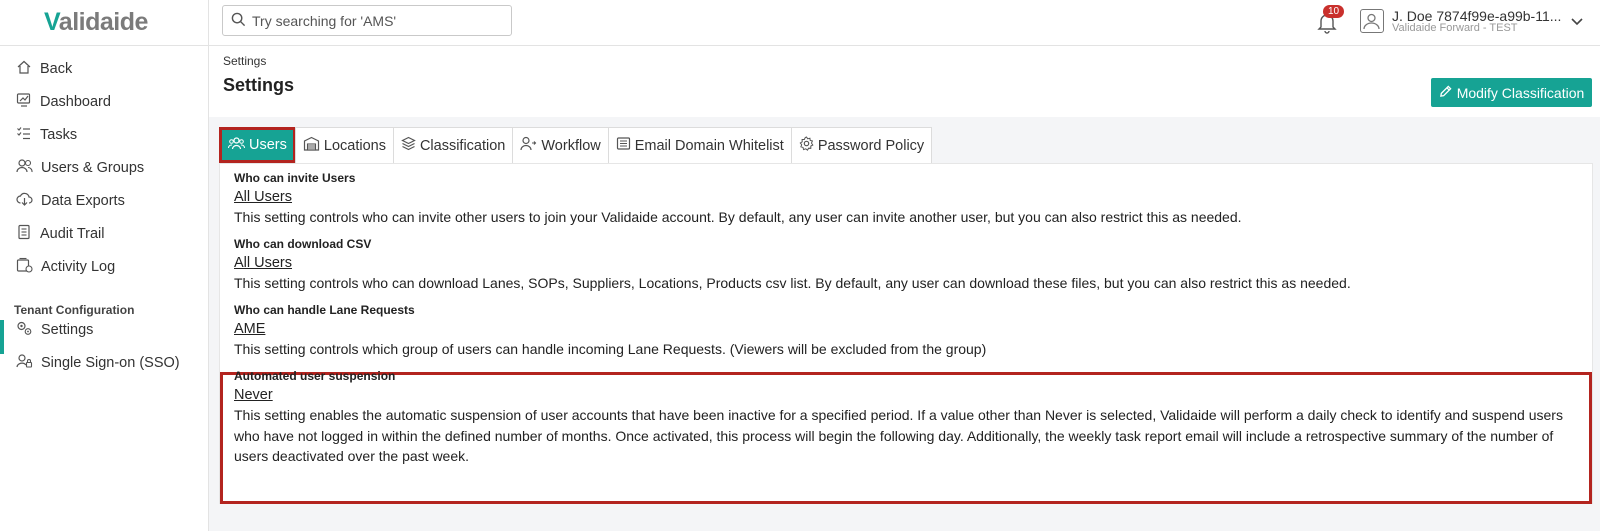 This screenshot has height=531, width=1600. Describe the element at coordinates (74, 310) in the screenshot. I see `sidebar-section-title: Tenant Configuration` at that location.